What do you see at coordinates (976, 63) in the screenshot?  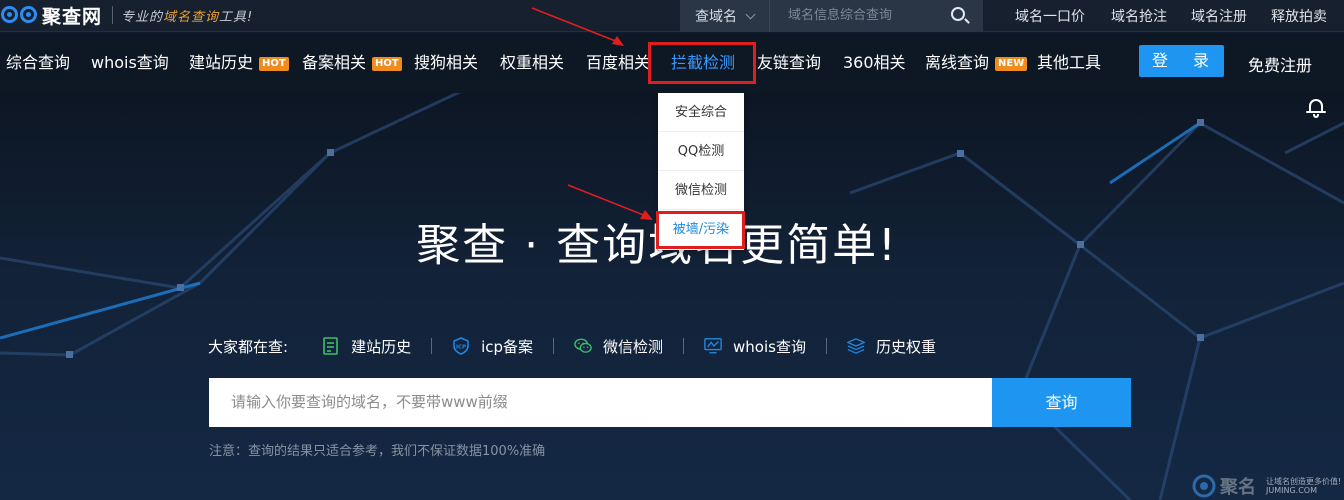 I see `nav-item-offline: 离线查询 NEW` at bounding box center [976, 63].